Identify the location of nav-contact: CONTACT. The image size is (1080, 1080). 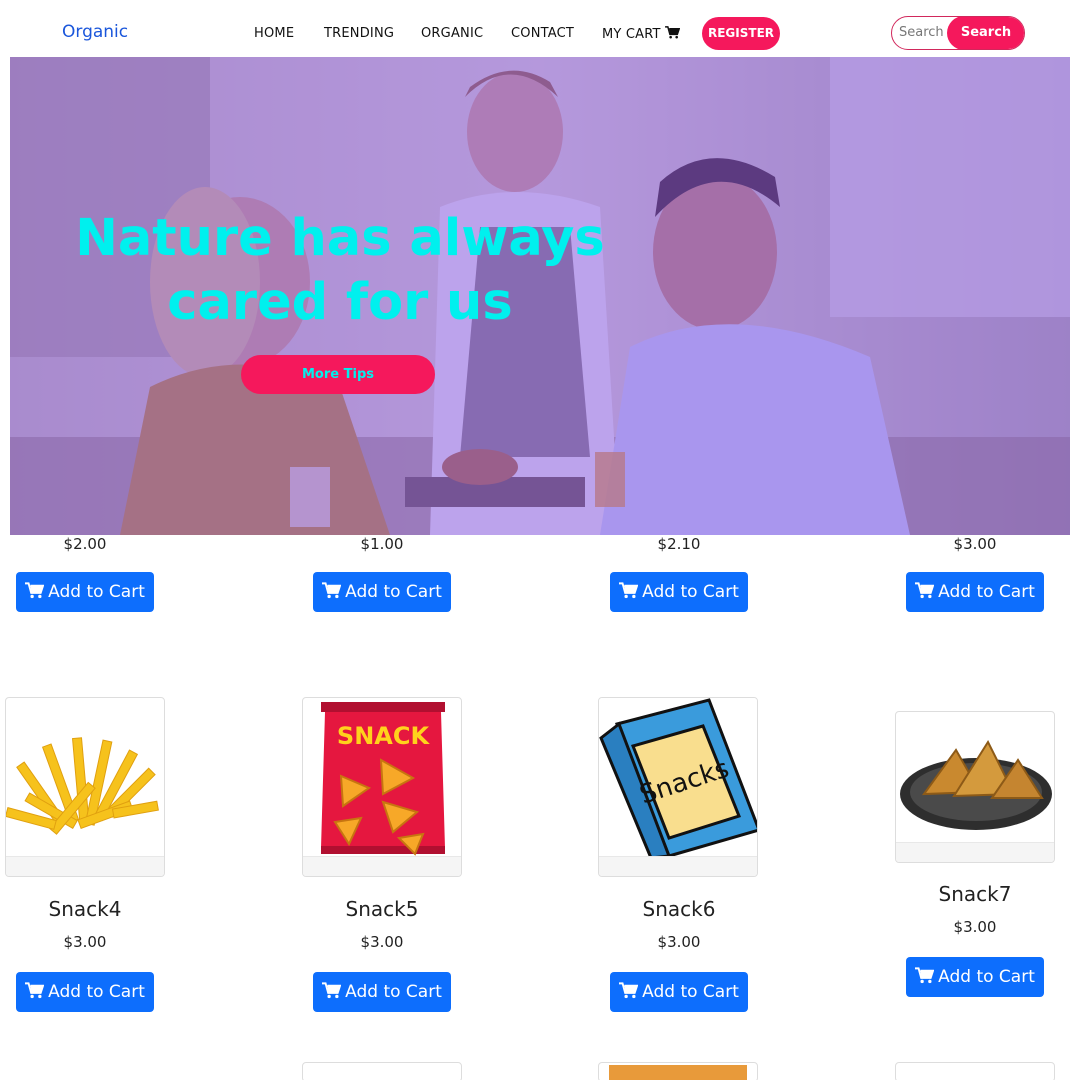
(542, 33).